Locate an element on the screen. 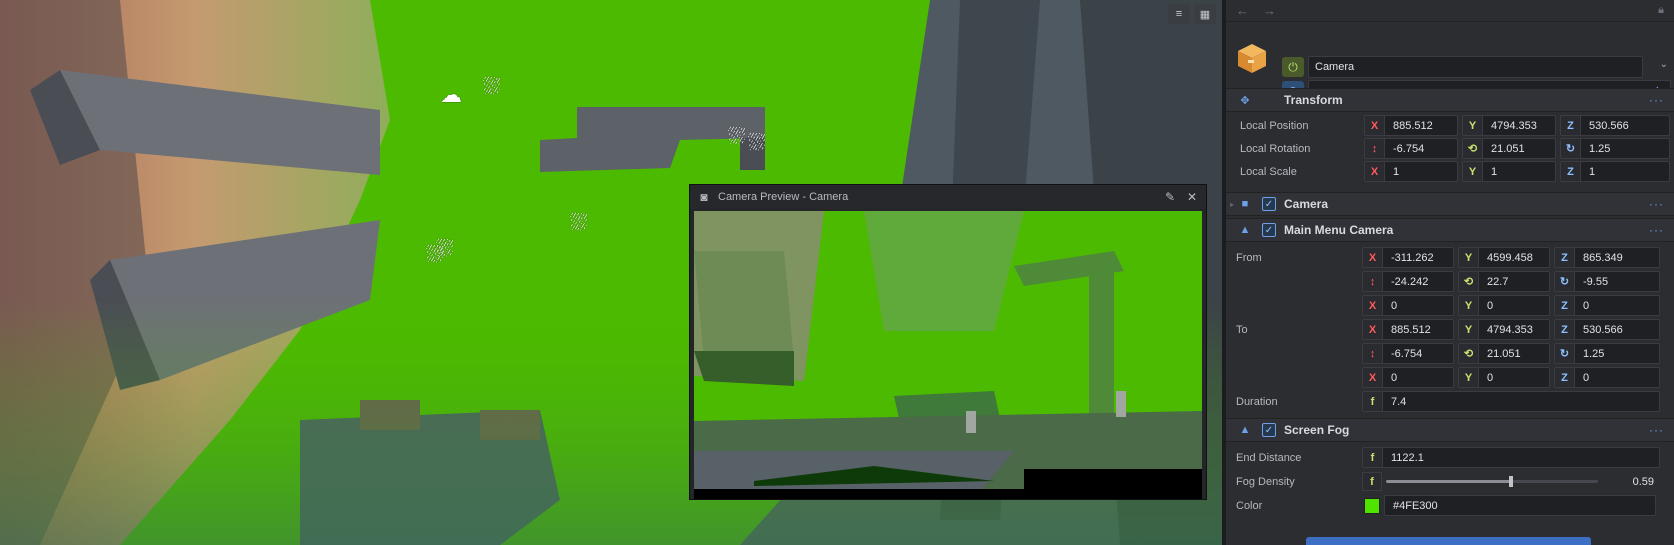 This screenshot has height=545, width=1674. row-fog-density: Fog Density f 0.59 is located at coordinates (1450, 482).